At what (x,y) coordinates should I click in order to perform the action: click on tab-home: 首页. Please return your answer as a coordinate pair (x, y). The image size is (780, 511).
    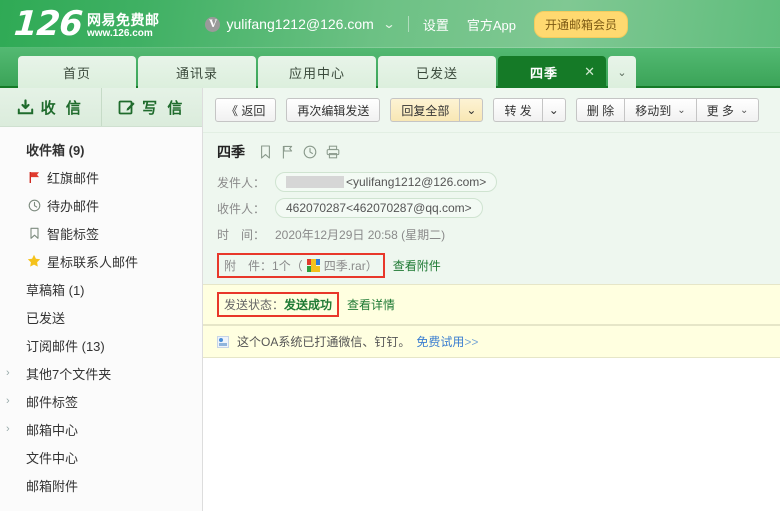
    Looking at the image, I should click on (77, 72).